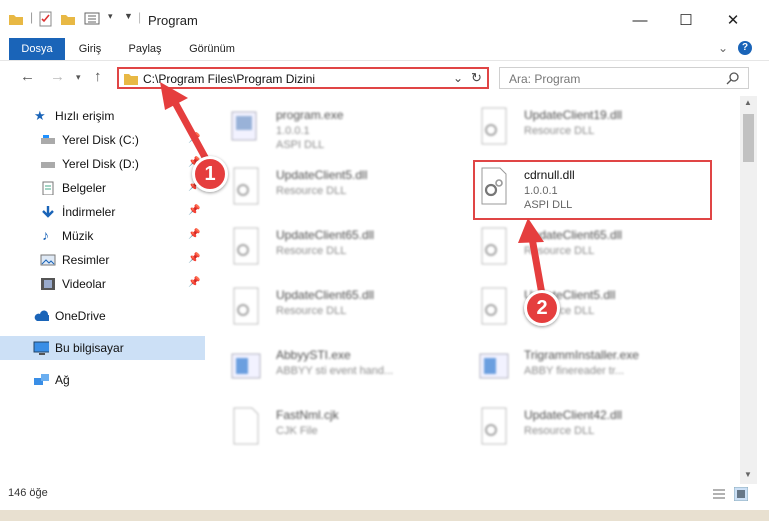  Describe the element at coordinates (210, 174) in the screenshot. I see `callout-1: 1` at that location.